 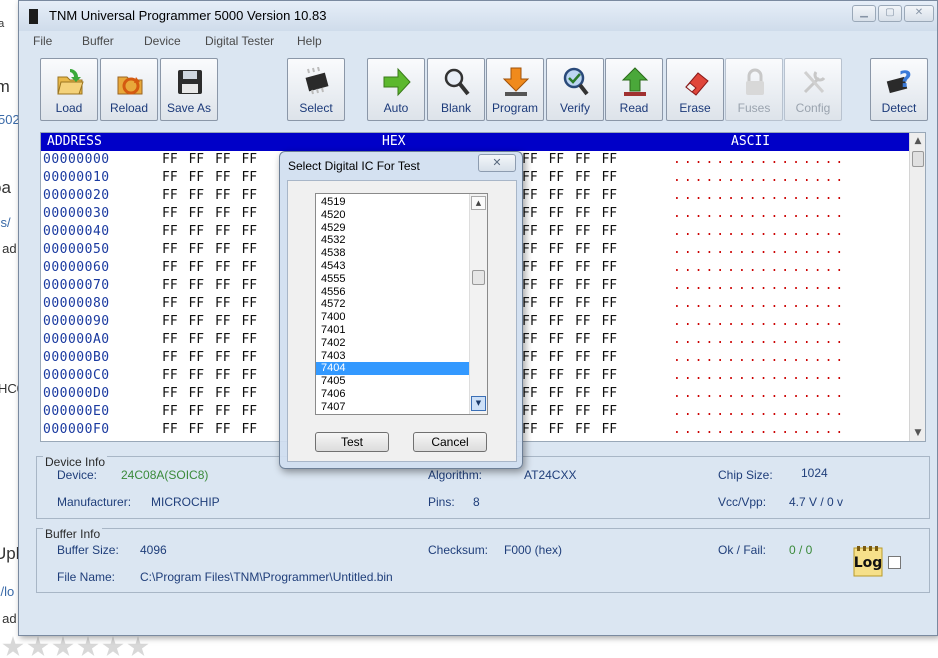 I want to click on fuses-button: Fuses, so click(x=754, y=89).